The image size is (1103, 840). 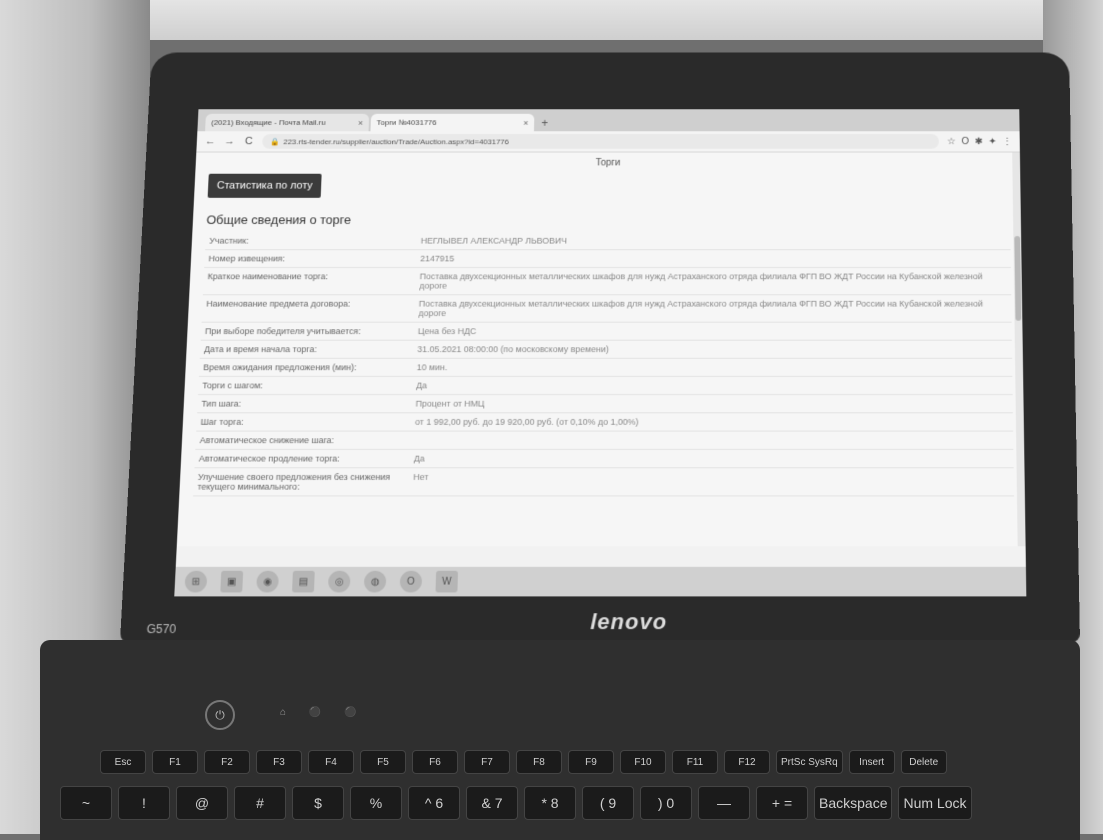 I want to click on field-value: Нет, so click(x=711, y=481).